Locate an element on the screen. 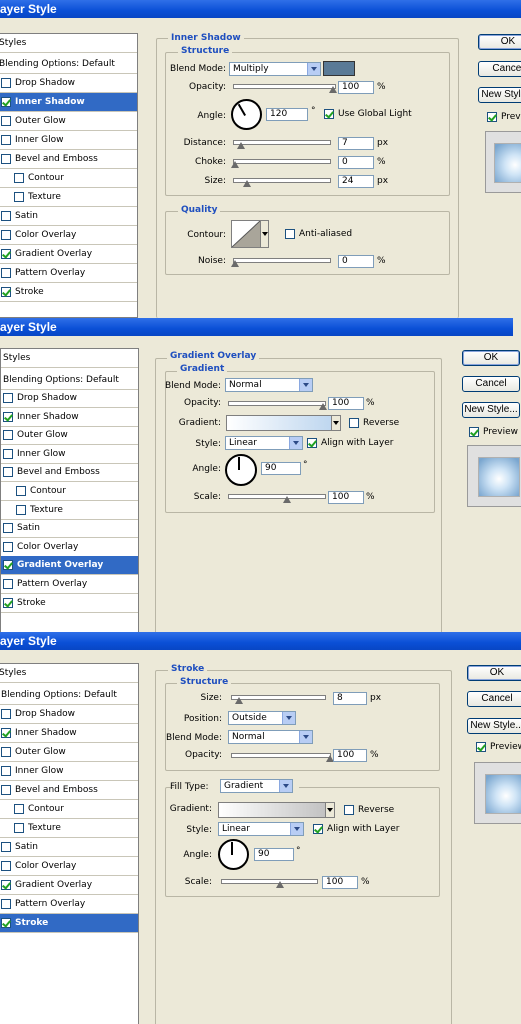 Image resolution: width=521 pixels, height=1024 pixels. choke-slider is located at coordinates (281, 163).